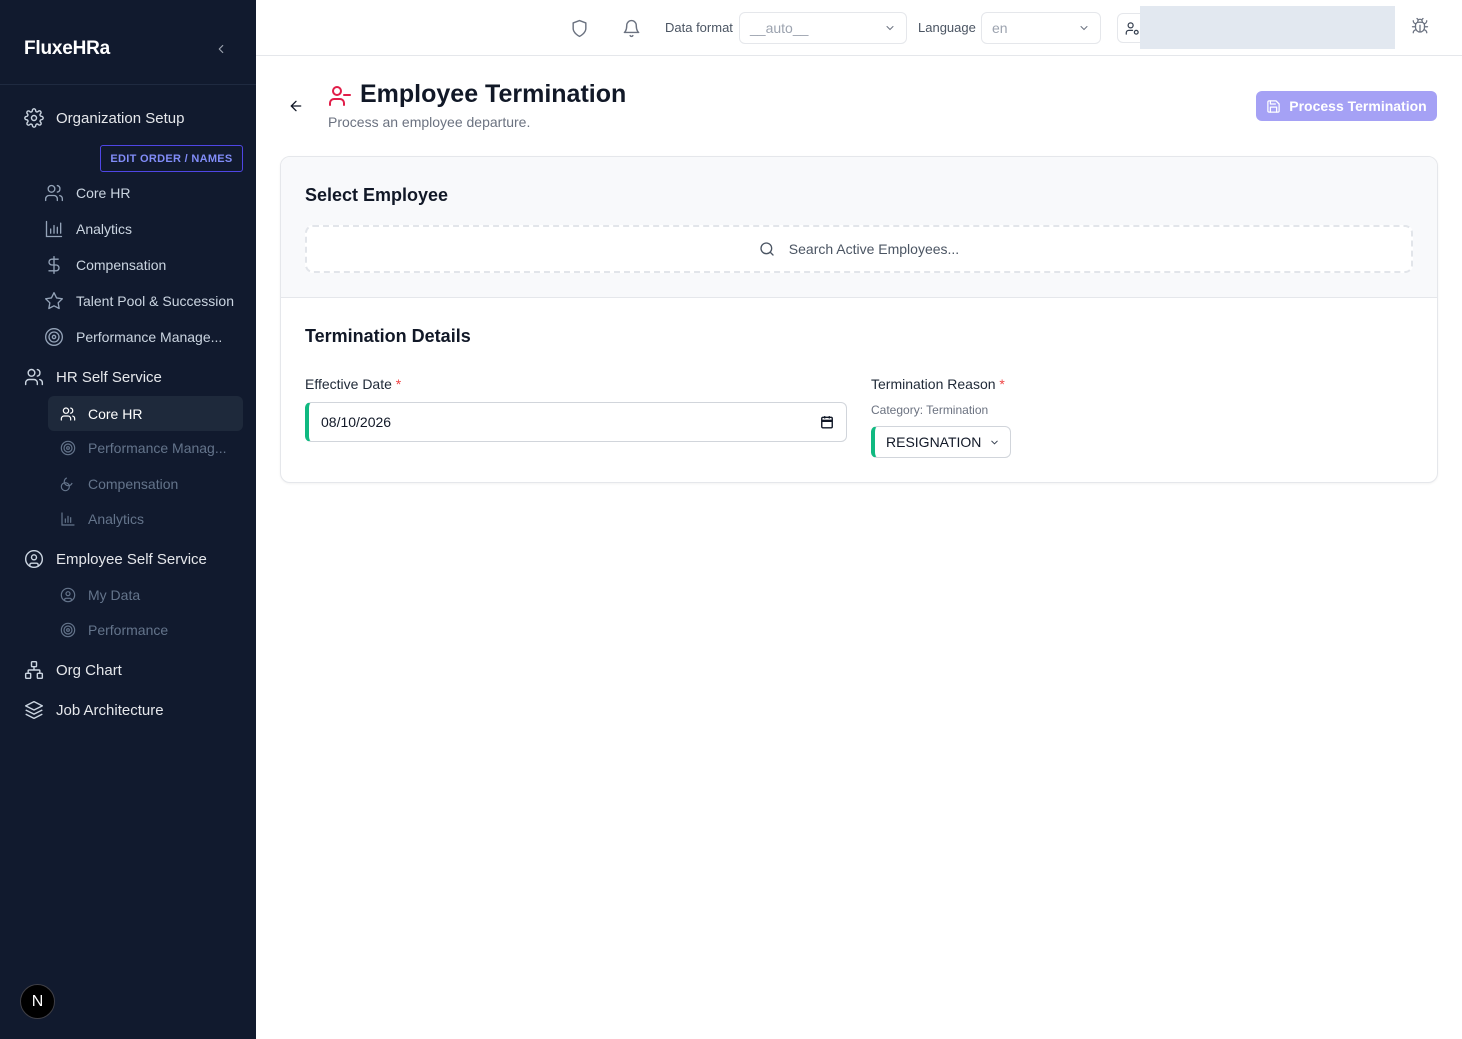 The width and height of the screenshot is (1462, 1039). I want to click on termination-reason-select: RESIGNATION, so click(941, 442).